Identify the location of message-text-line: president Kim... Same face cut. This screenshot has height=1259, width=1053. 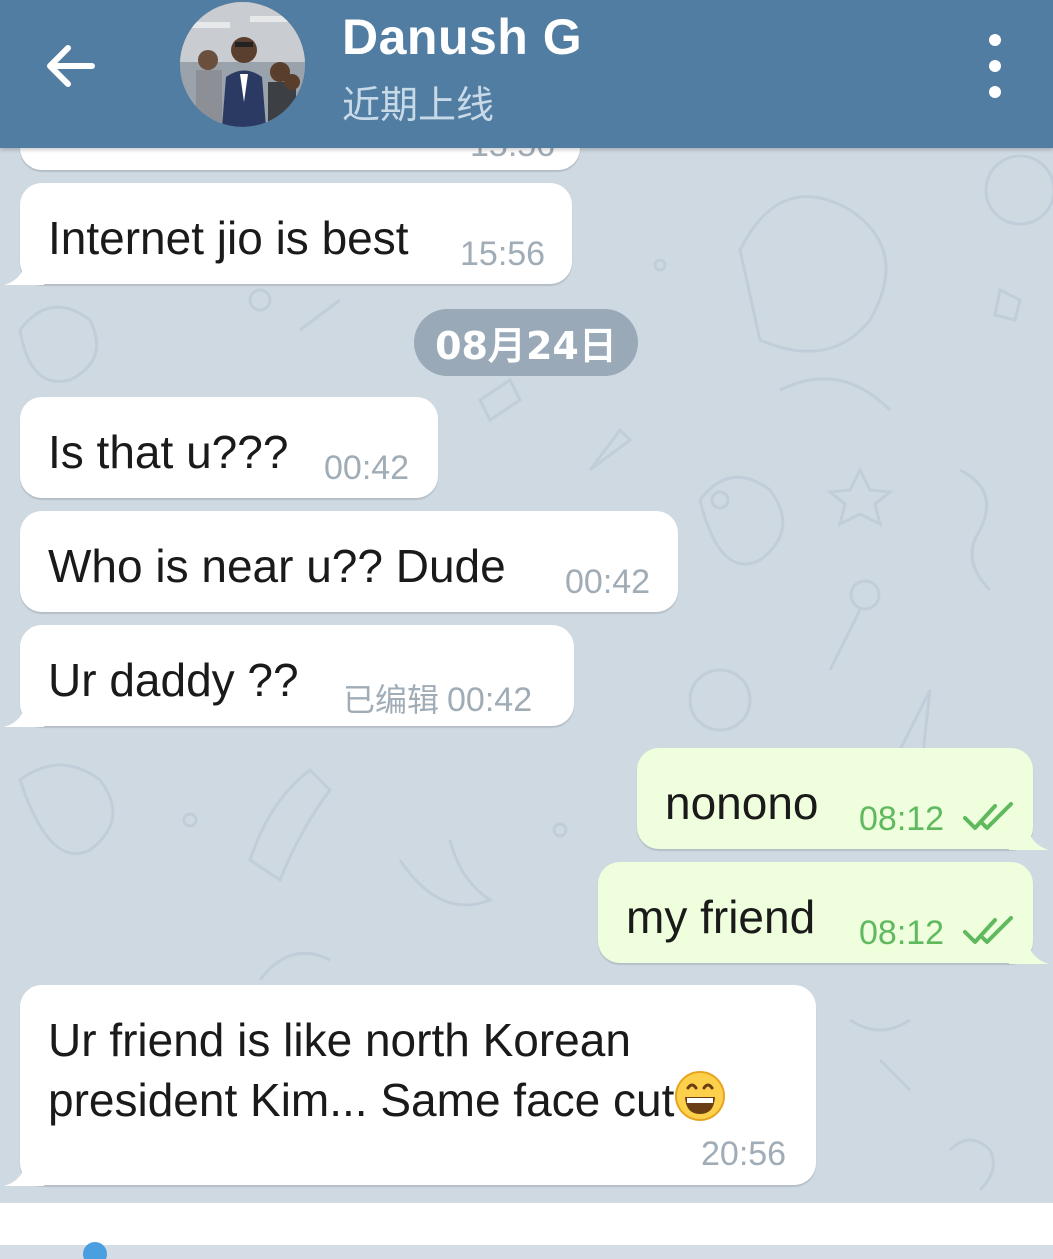
(387, 1098).